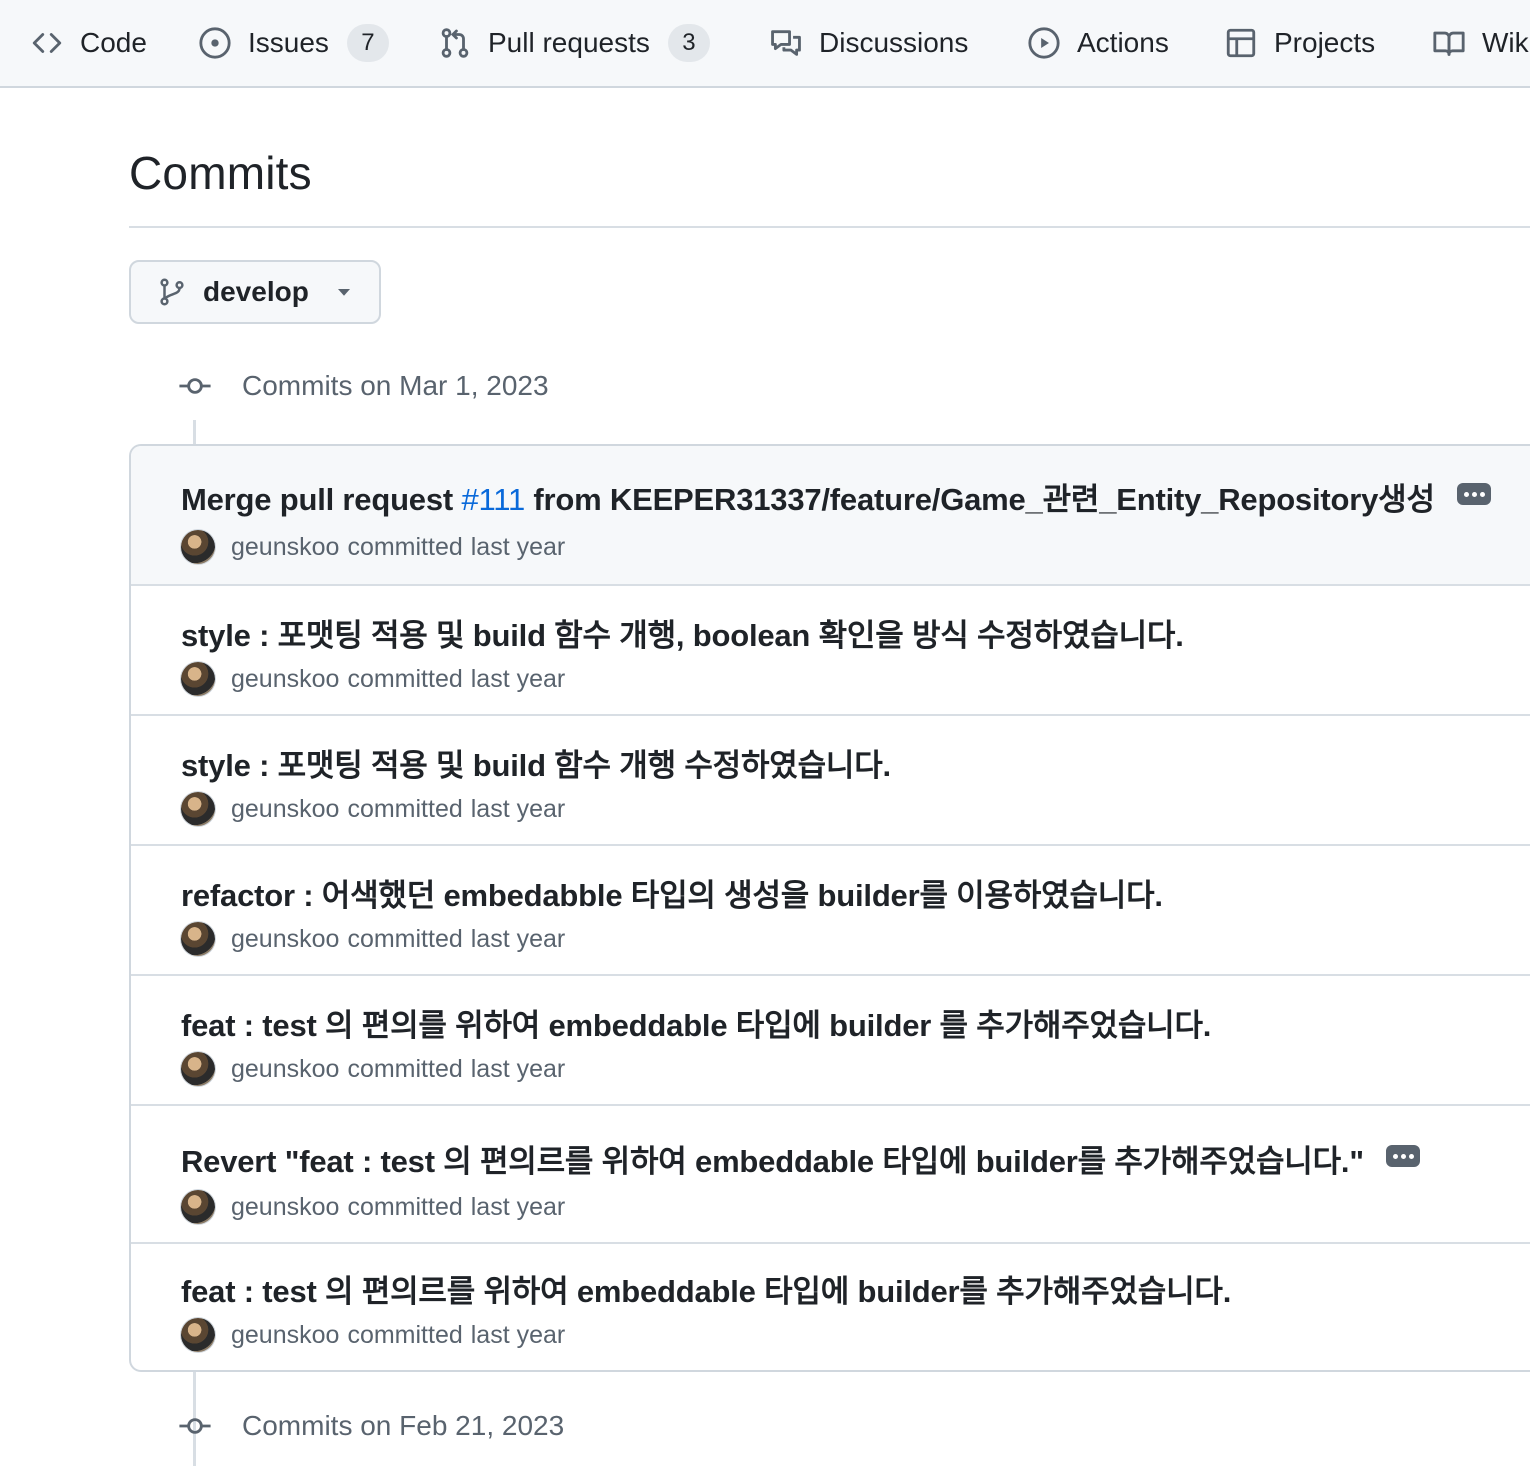 The height and width of the screenshot is (1466, 1530). Describe the element at coordinates (829, 227) in the screenshot. I see `title-divider` at that location.